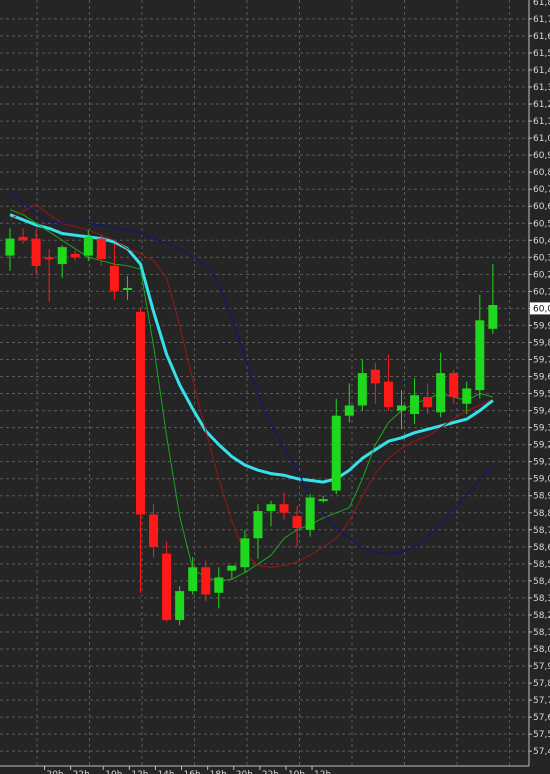 This screenshot has height=774, width=550. Describe the element at coordinates (541, 343) in the screenshot. I see `y-tick-label: 59,8` at that location.